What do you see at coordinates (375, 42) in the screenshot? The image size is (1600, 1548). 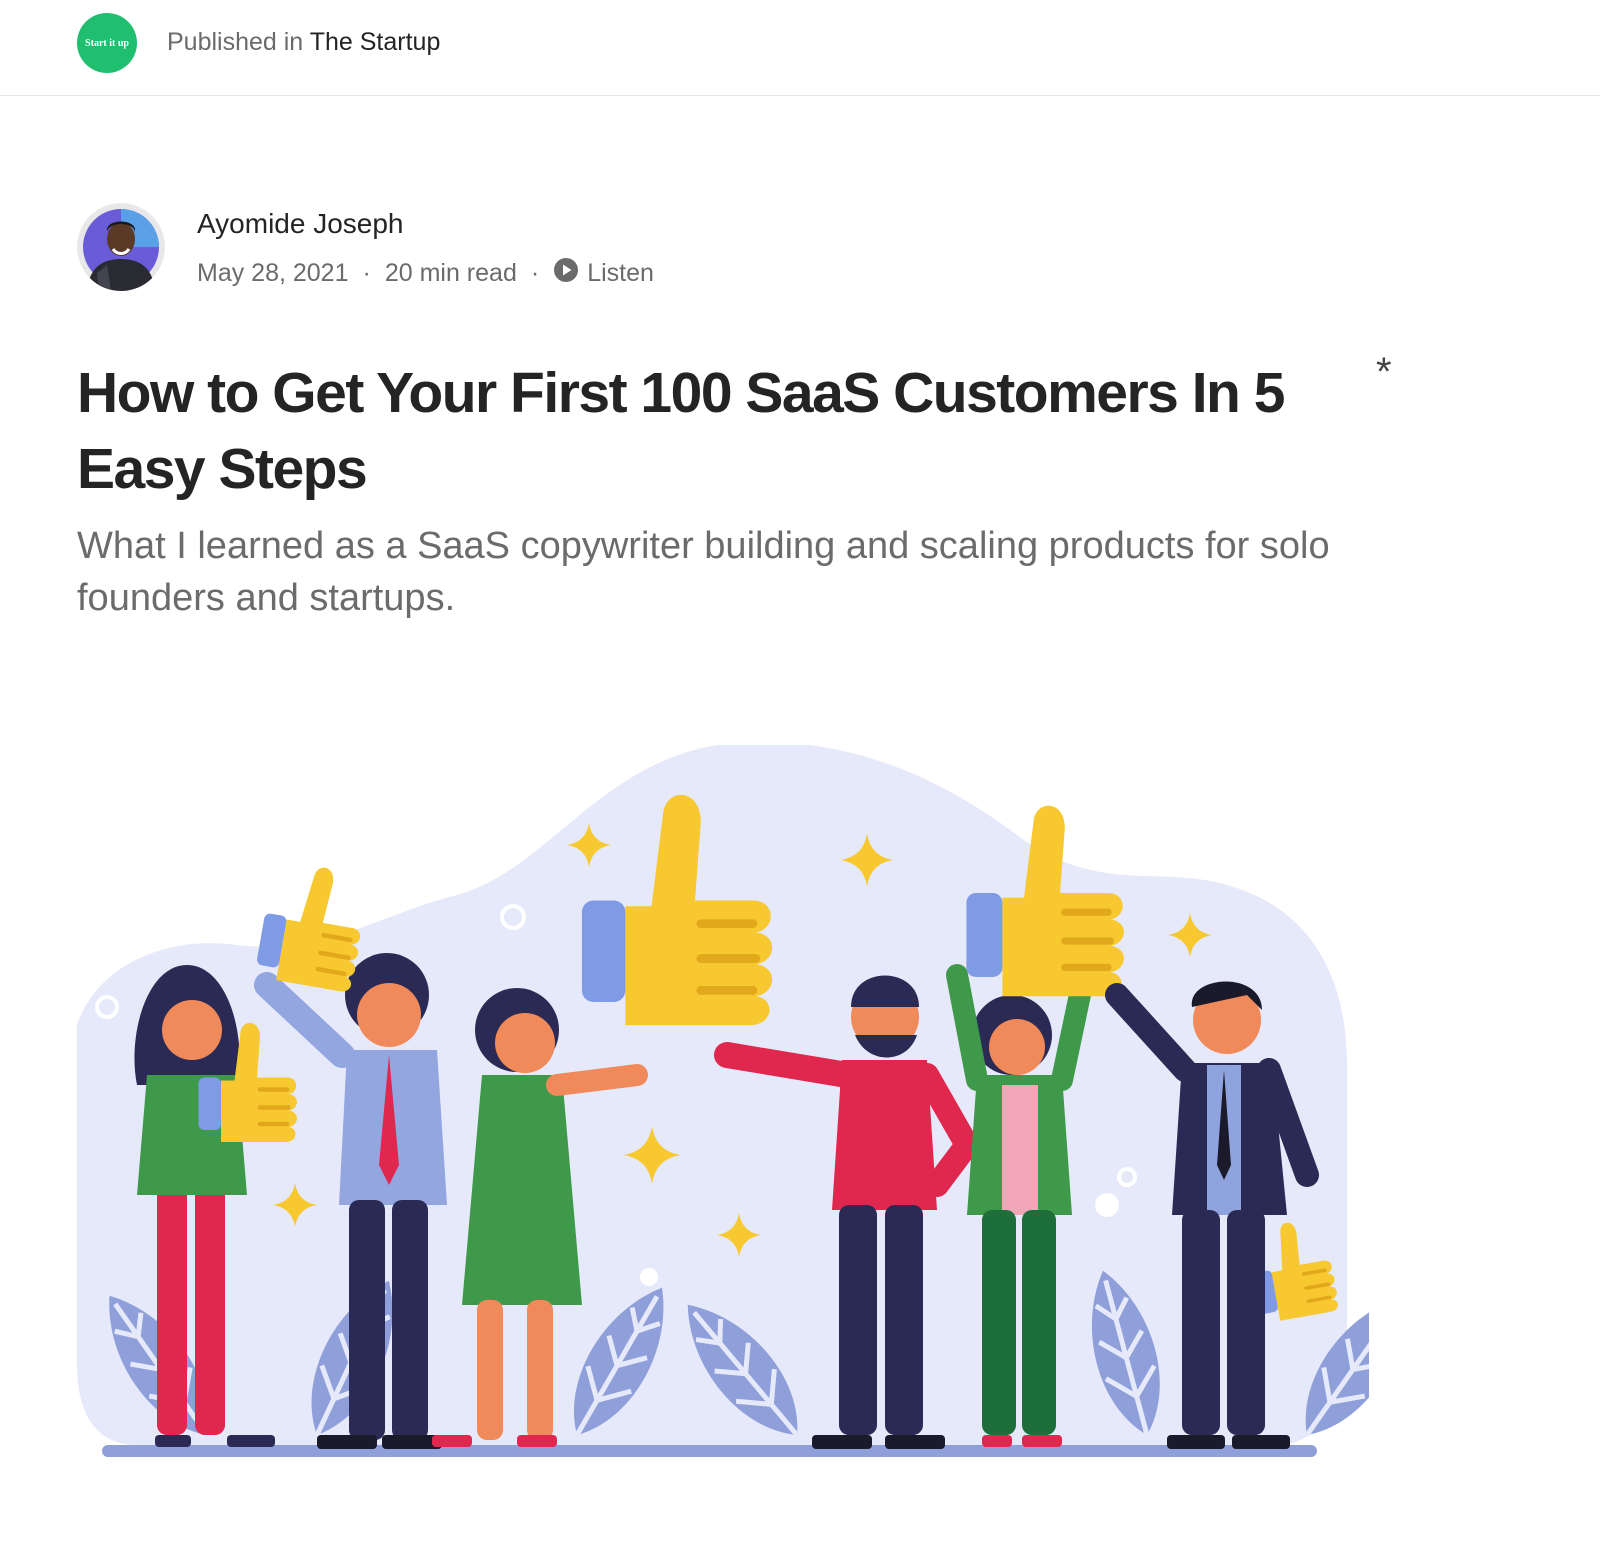 I see `publication-name-link: The Startup` at bounding box center [375, 42].